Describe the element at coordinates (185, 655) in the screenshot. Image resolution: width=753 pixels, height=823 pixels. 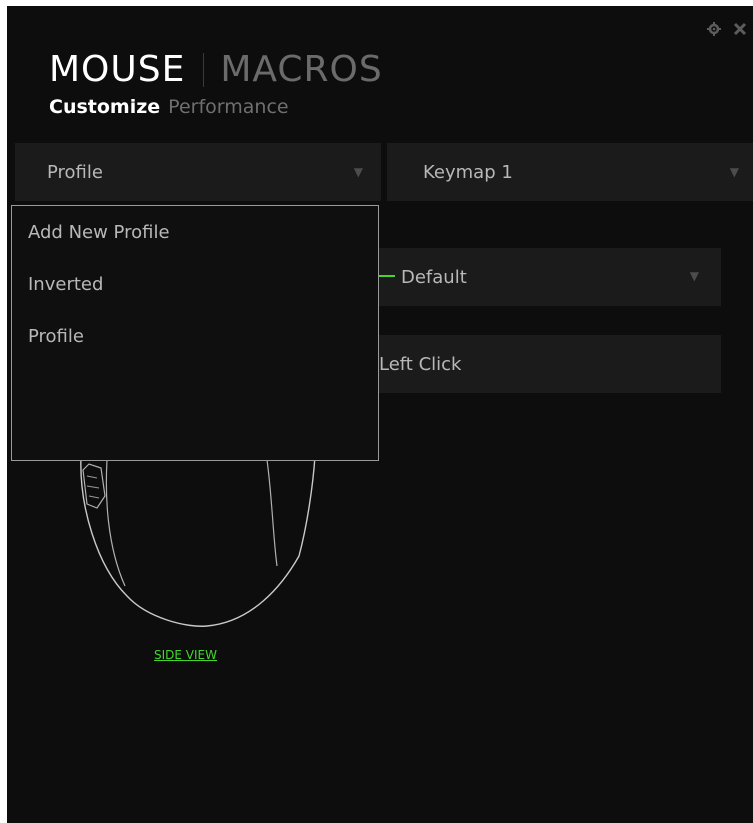
I see `side-view-link: SIDE VIEW` at that location.